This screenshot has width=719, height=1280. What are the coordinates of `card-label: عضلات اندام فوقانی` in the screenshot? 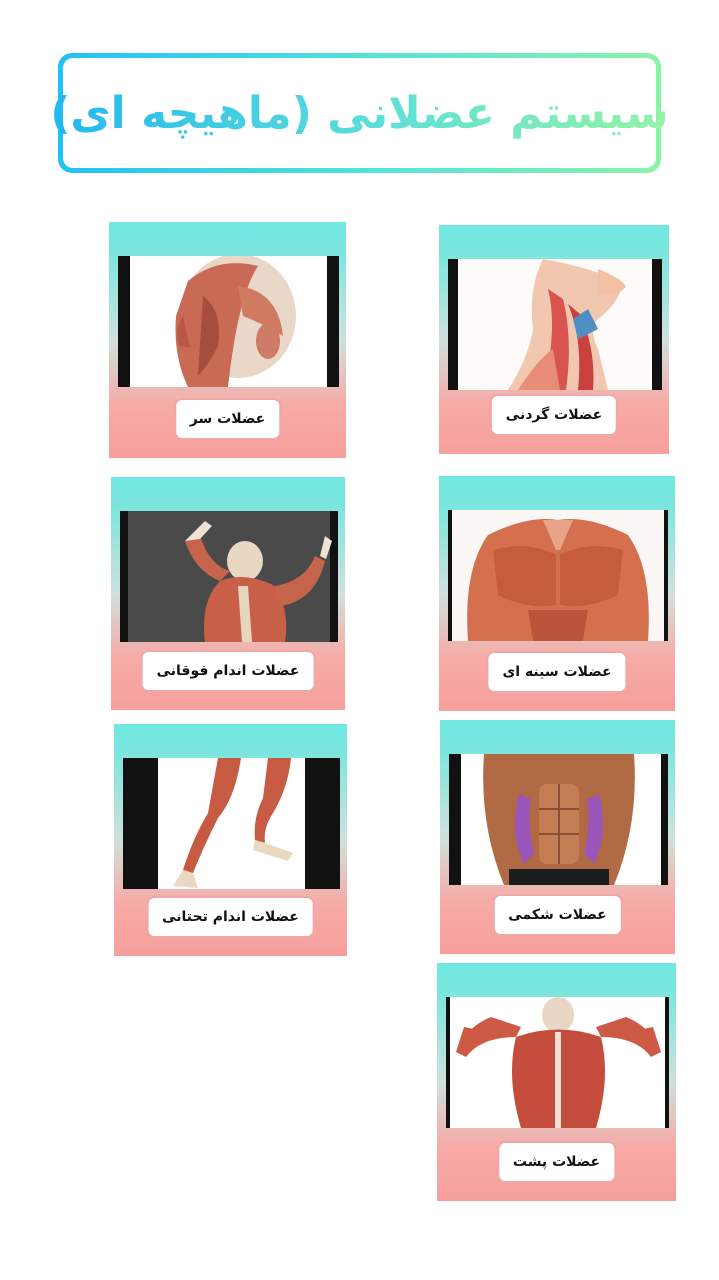 It's located at (228, 671).